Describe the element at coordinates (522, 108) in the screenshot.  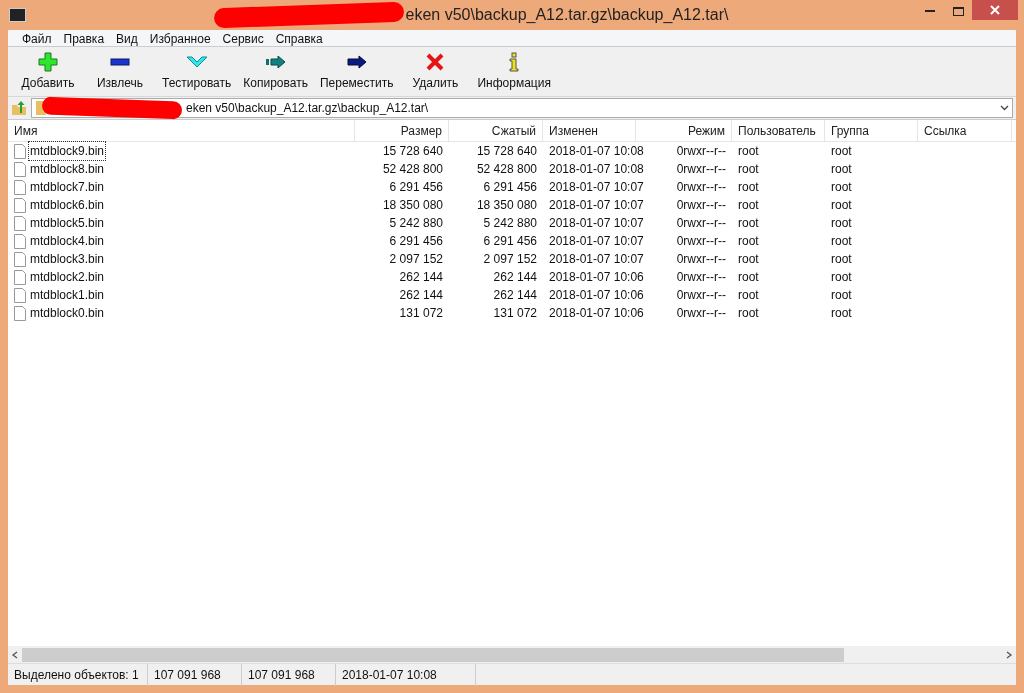
I see `address-field: eken v50\backup_A12.tar.gz\backup_A12.tar\` at that location.